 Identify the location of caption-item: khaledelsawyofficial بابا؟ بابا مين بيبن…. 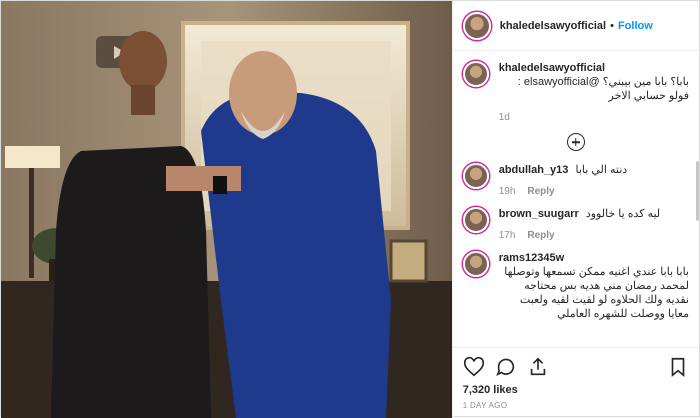
(575, 93).